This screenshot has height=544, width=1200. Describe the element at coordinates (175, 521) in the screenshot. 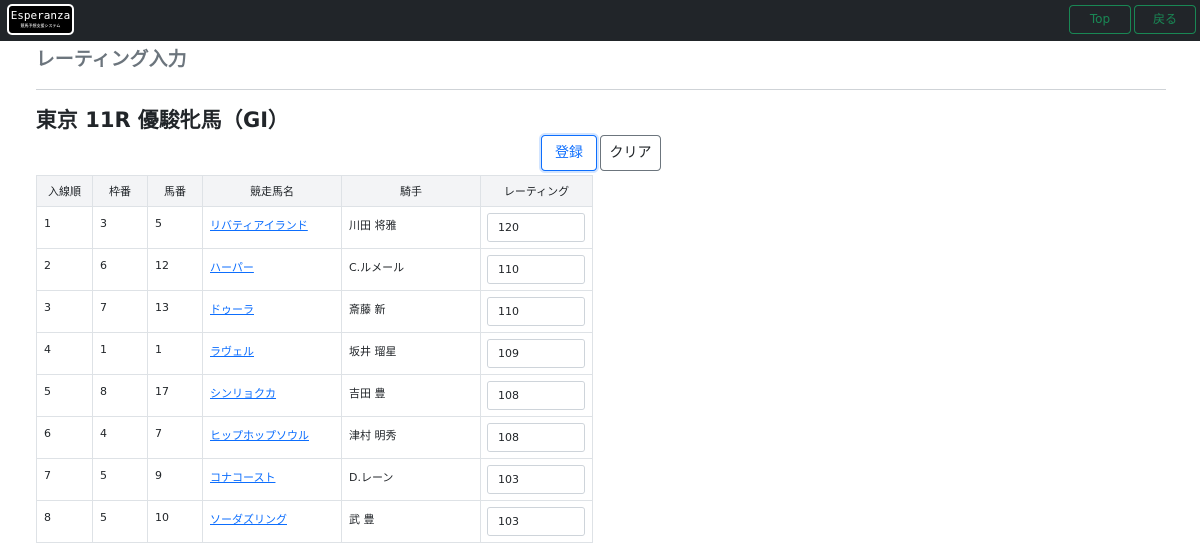

I see `horse-number: 10` at that location.